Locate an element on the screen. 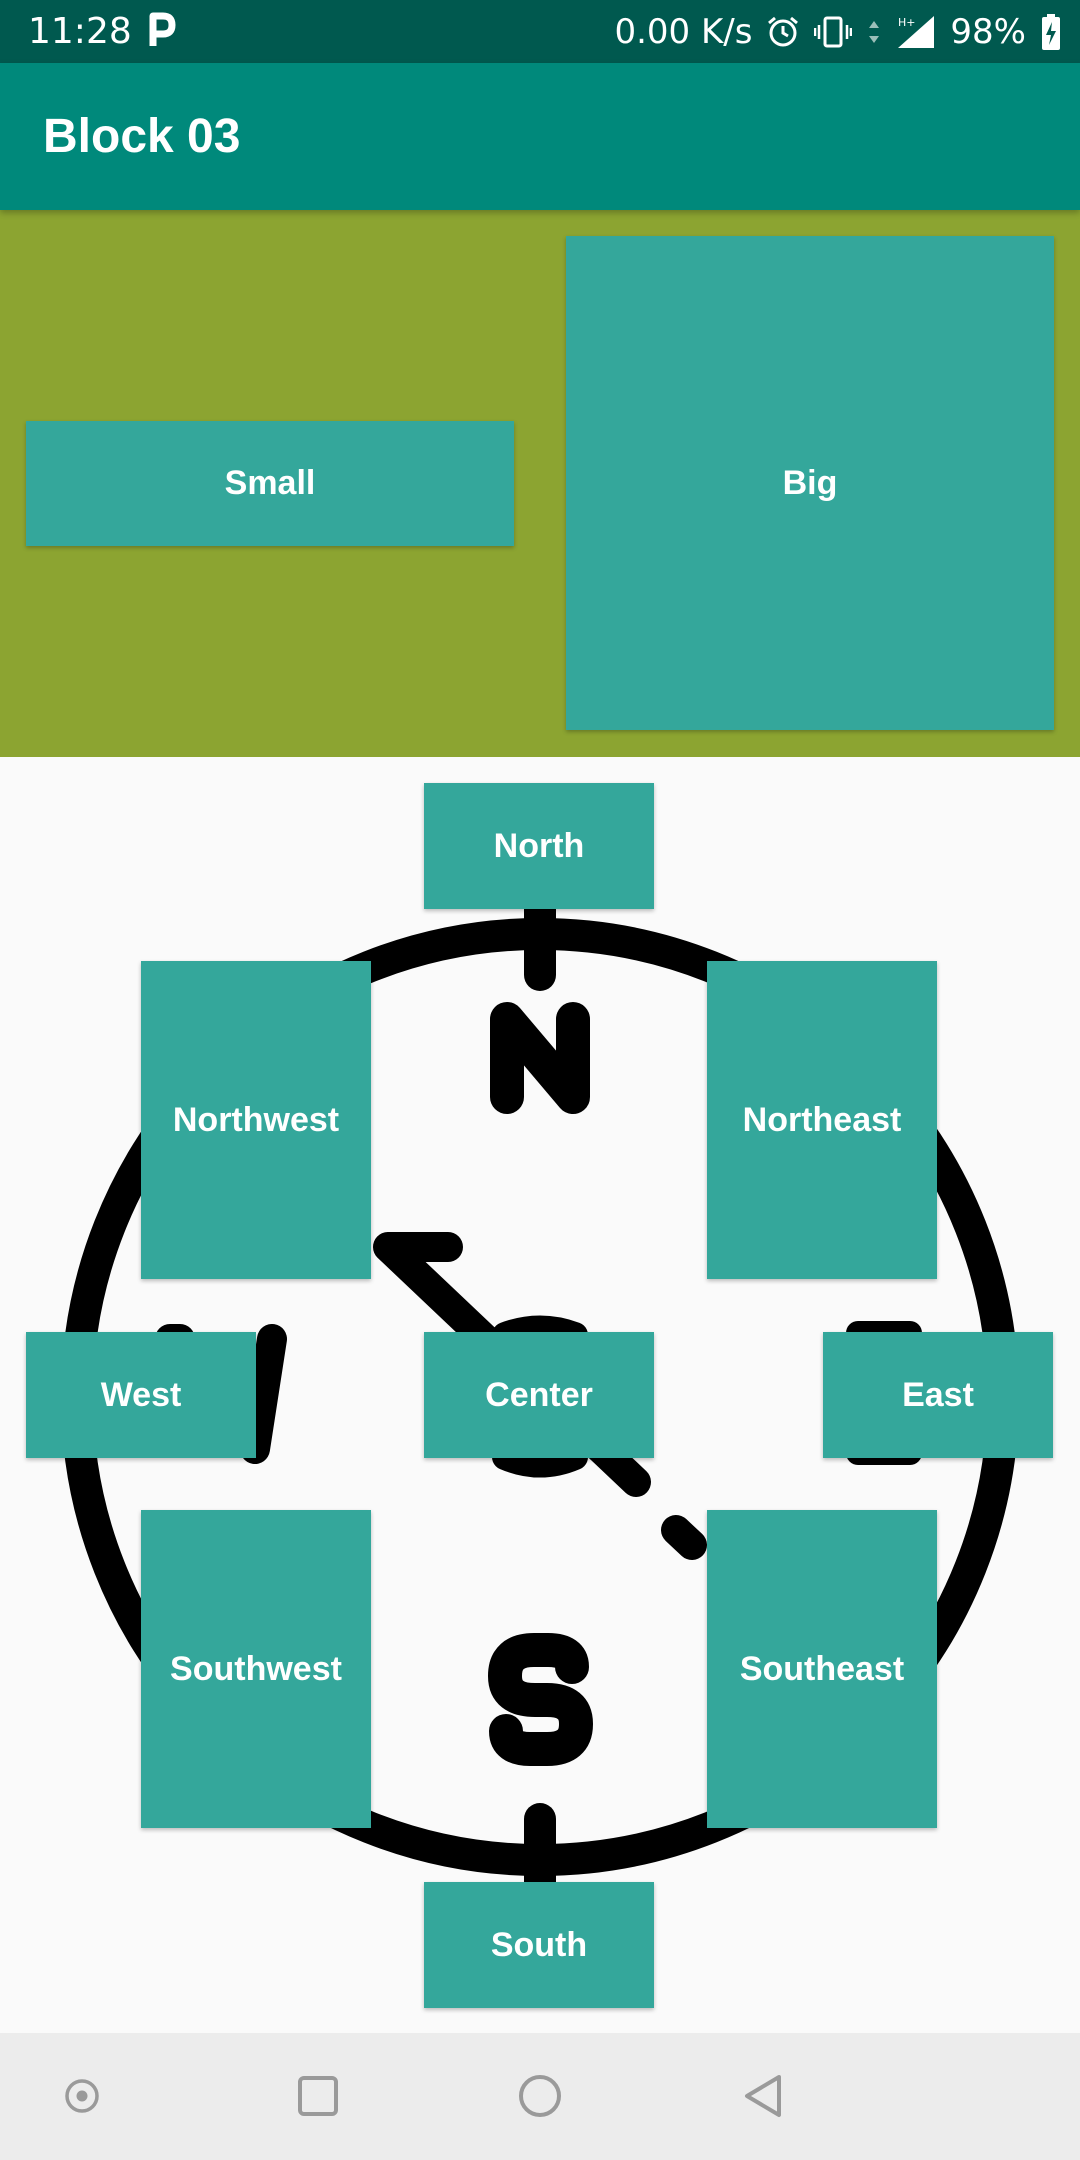  west-button: West is located at coordinates (141, 1395).